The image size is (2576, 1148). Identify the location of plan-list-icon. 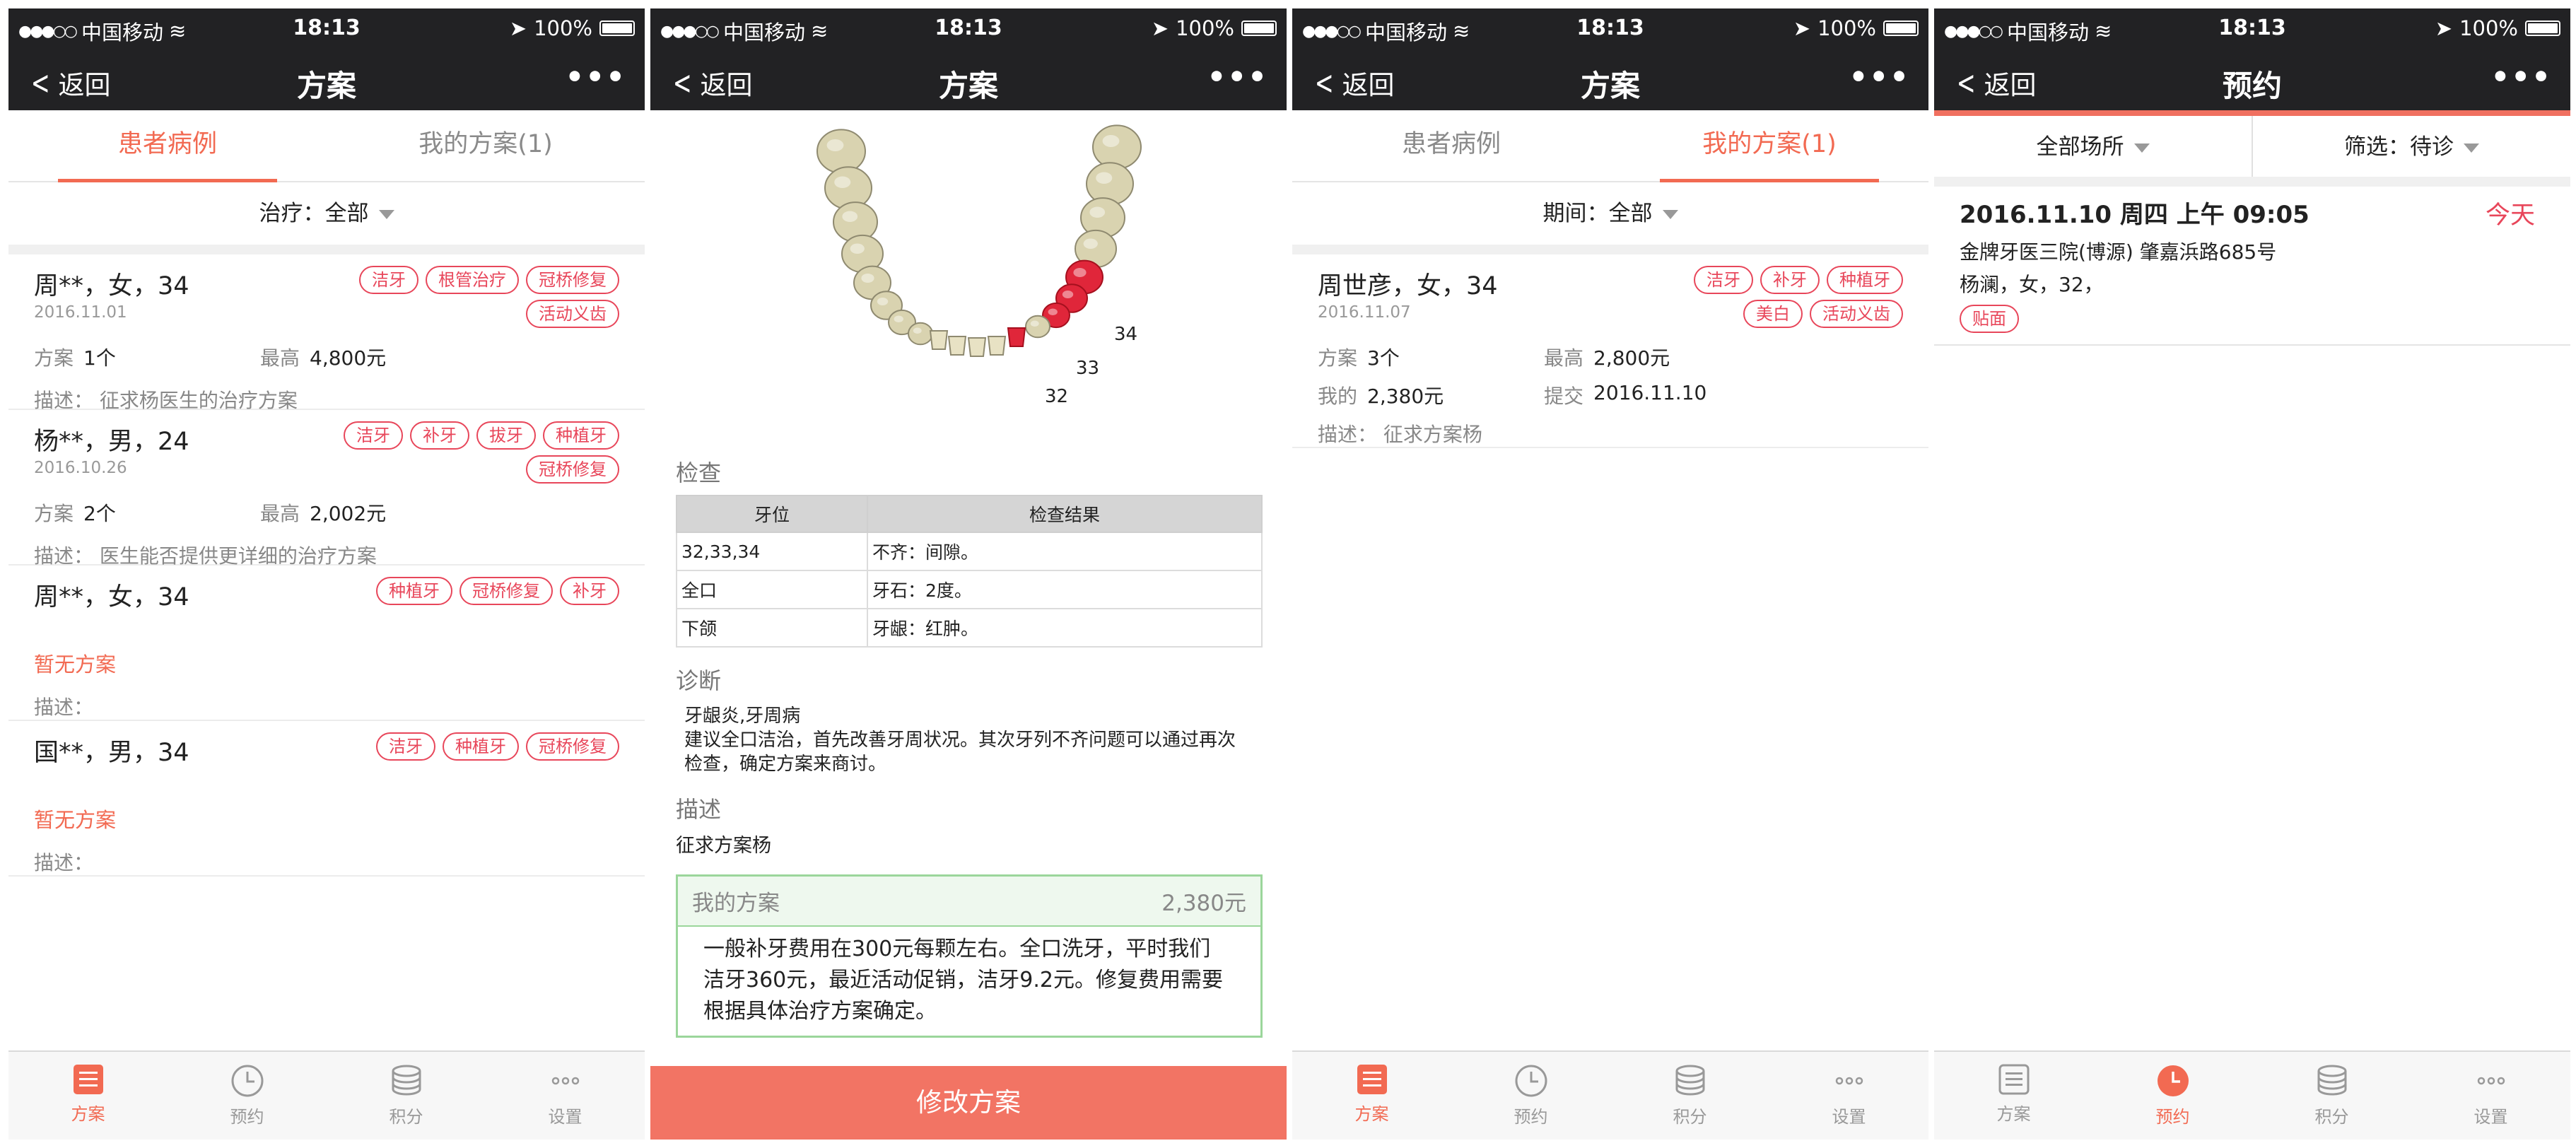
(88, 1079).